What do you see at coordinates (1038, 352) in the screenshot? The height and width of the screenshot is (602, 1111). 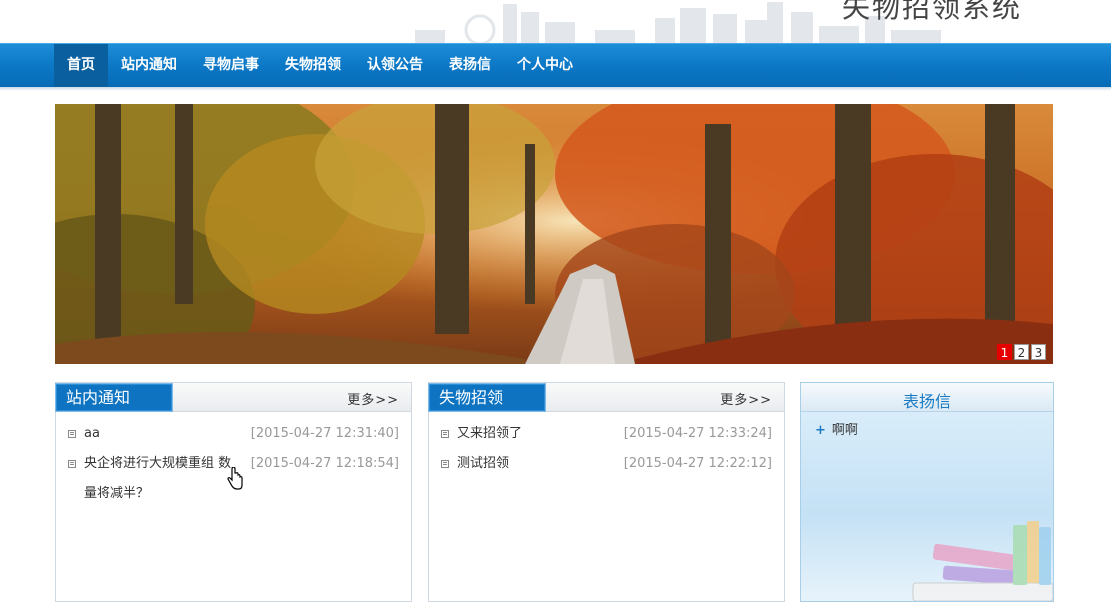 I see `slide-dot-3: 3` at bounding box center [1038, 352].